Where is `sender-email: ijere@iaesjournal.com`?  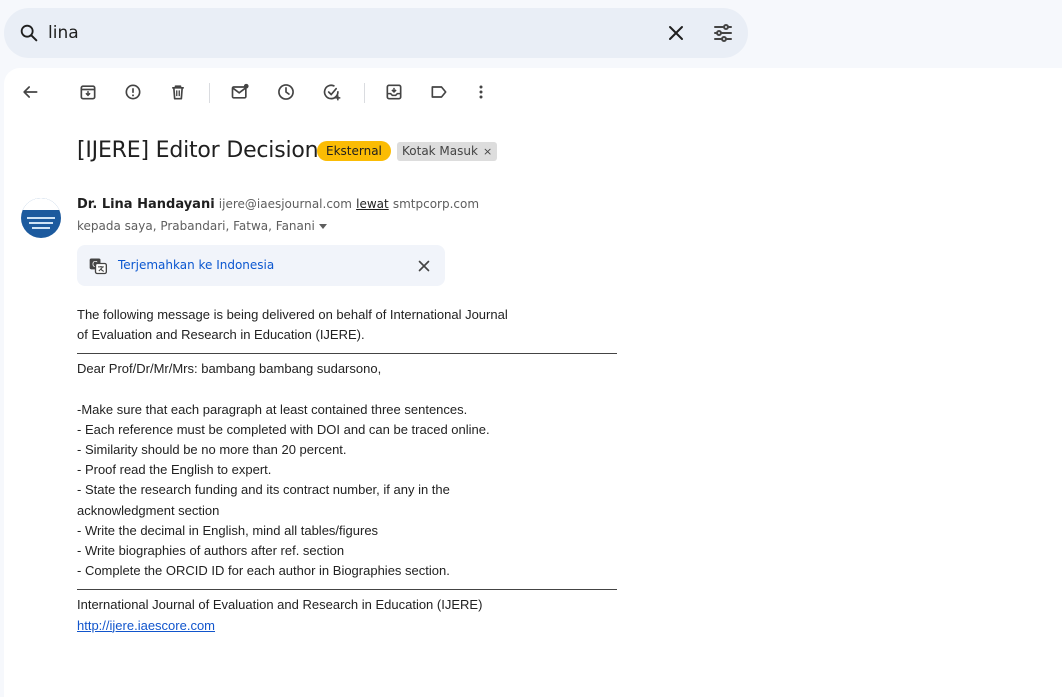
sender-email: ijere@iaesjournal.com is located at coordinates (285, 204).